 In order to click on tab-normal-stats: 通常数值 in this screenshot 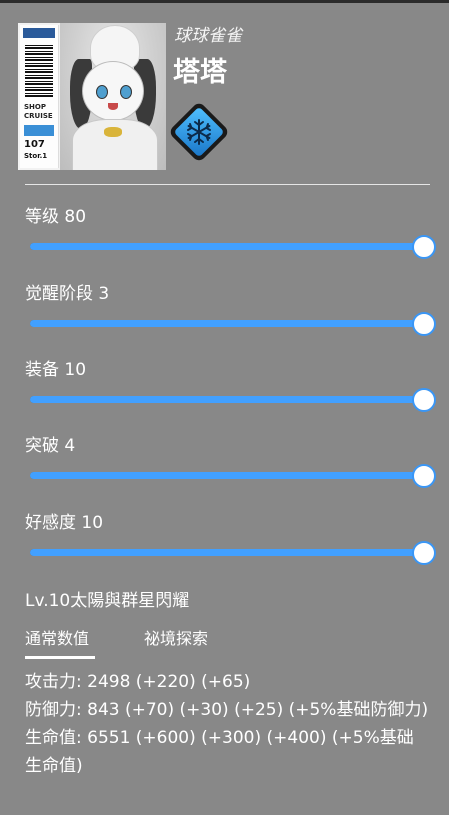, I will do `click(57, 637)`.